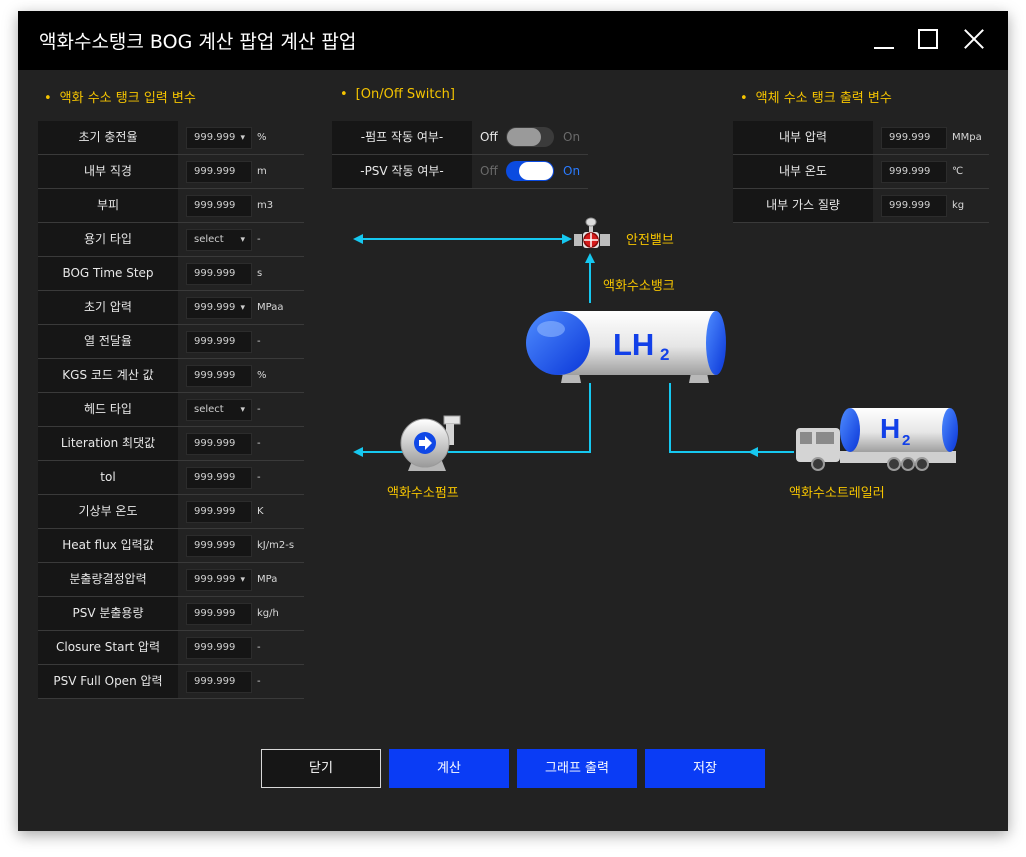 The image size is (1026, 857). I want to click on arrow-right-icon, so click(567, 239).